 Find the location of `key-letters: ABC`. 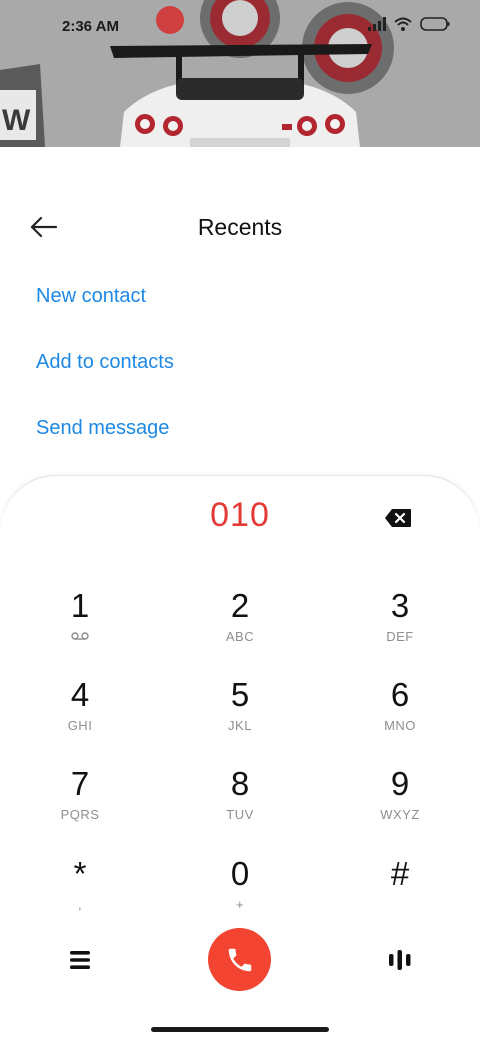

key-letters: ABC is located at coordinates (240, 636).